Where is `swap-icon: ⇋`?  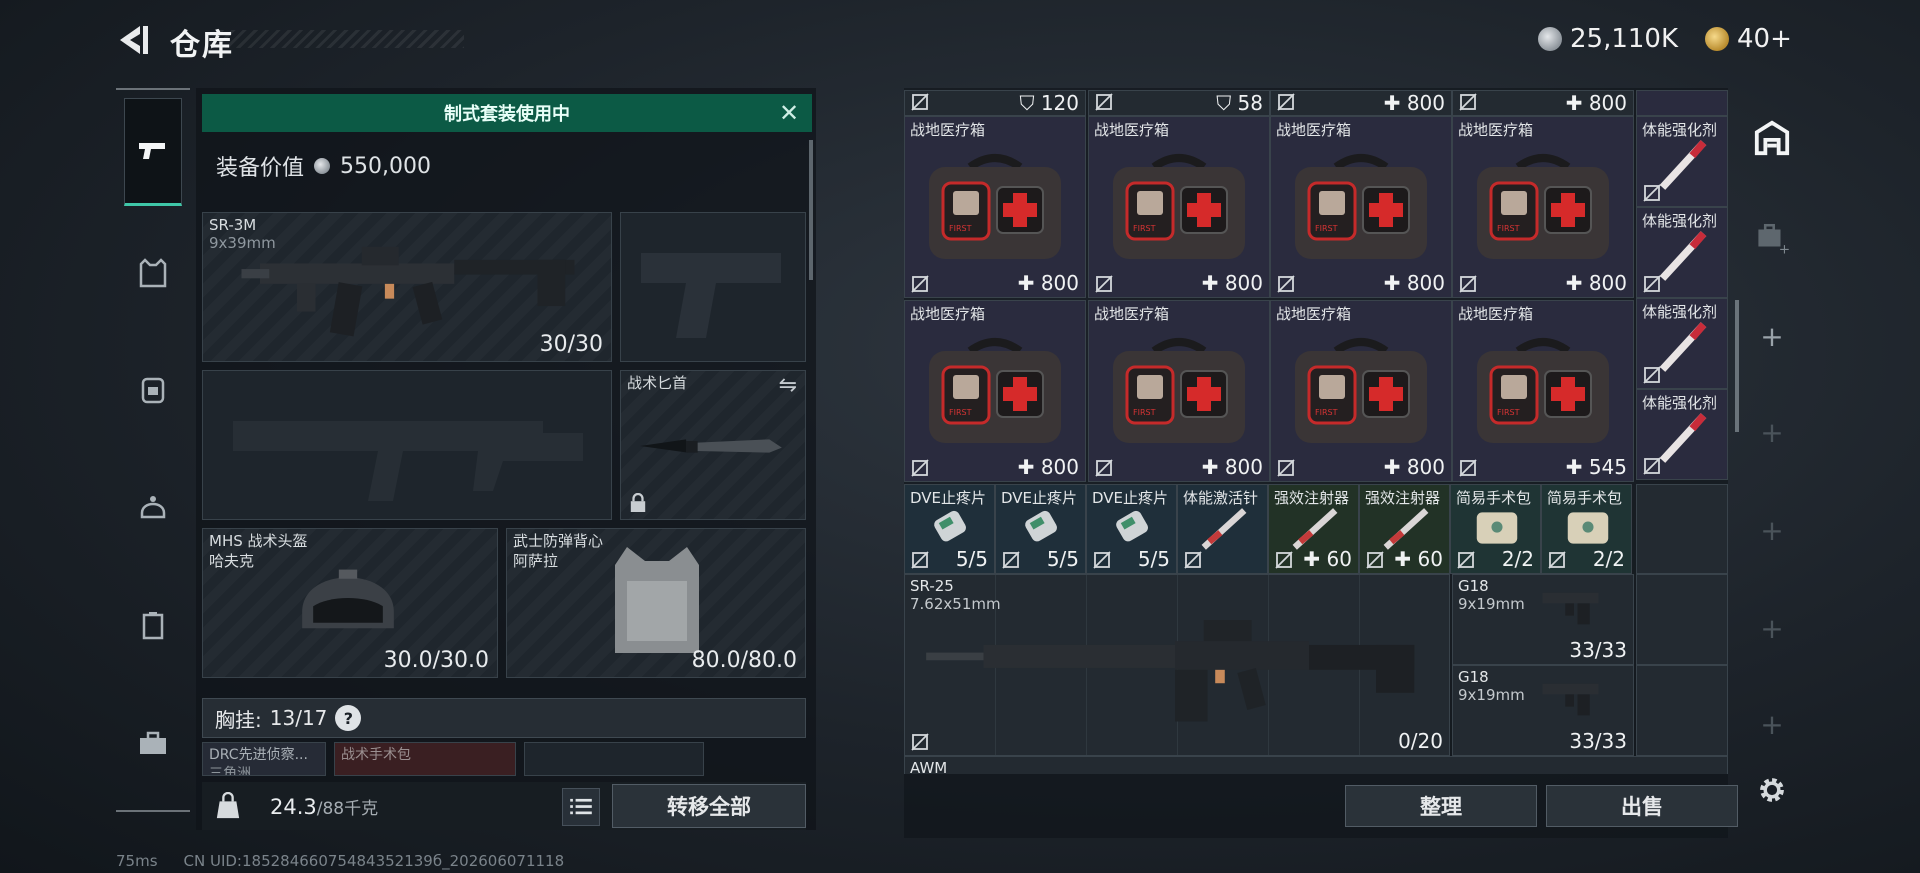
swap-icon: ⇋ is located at coordinates (788, 385).